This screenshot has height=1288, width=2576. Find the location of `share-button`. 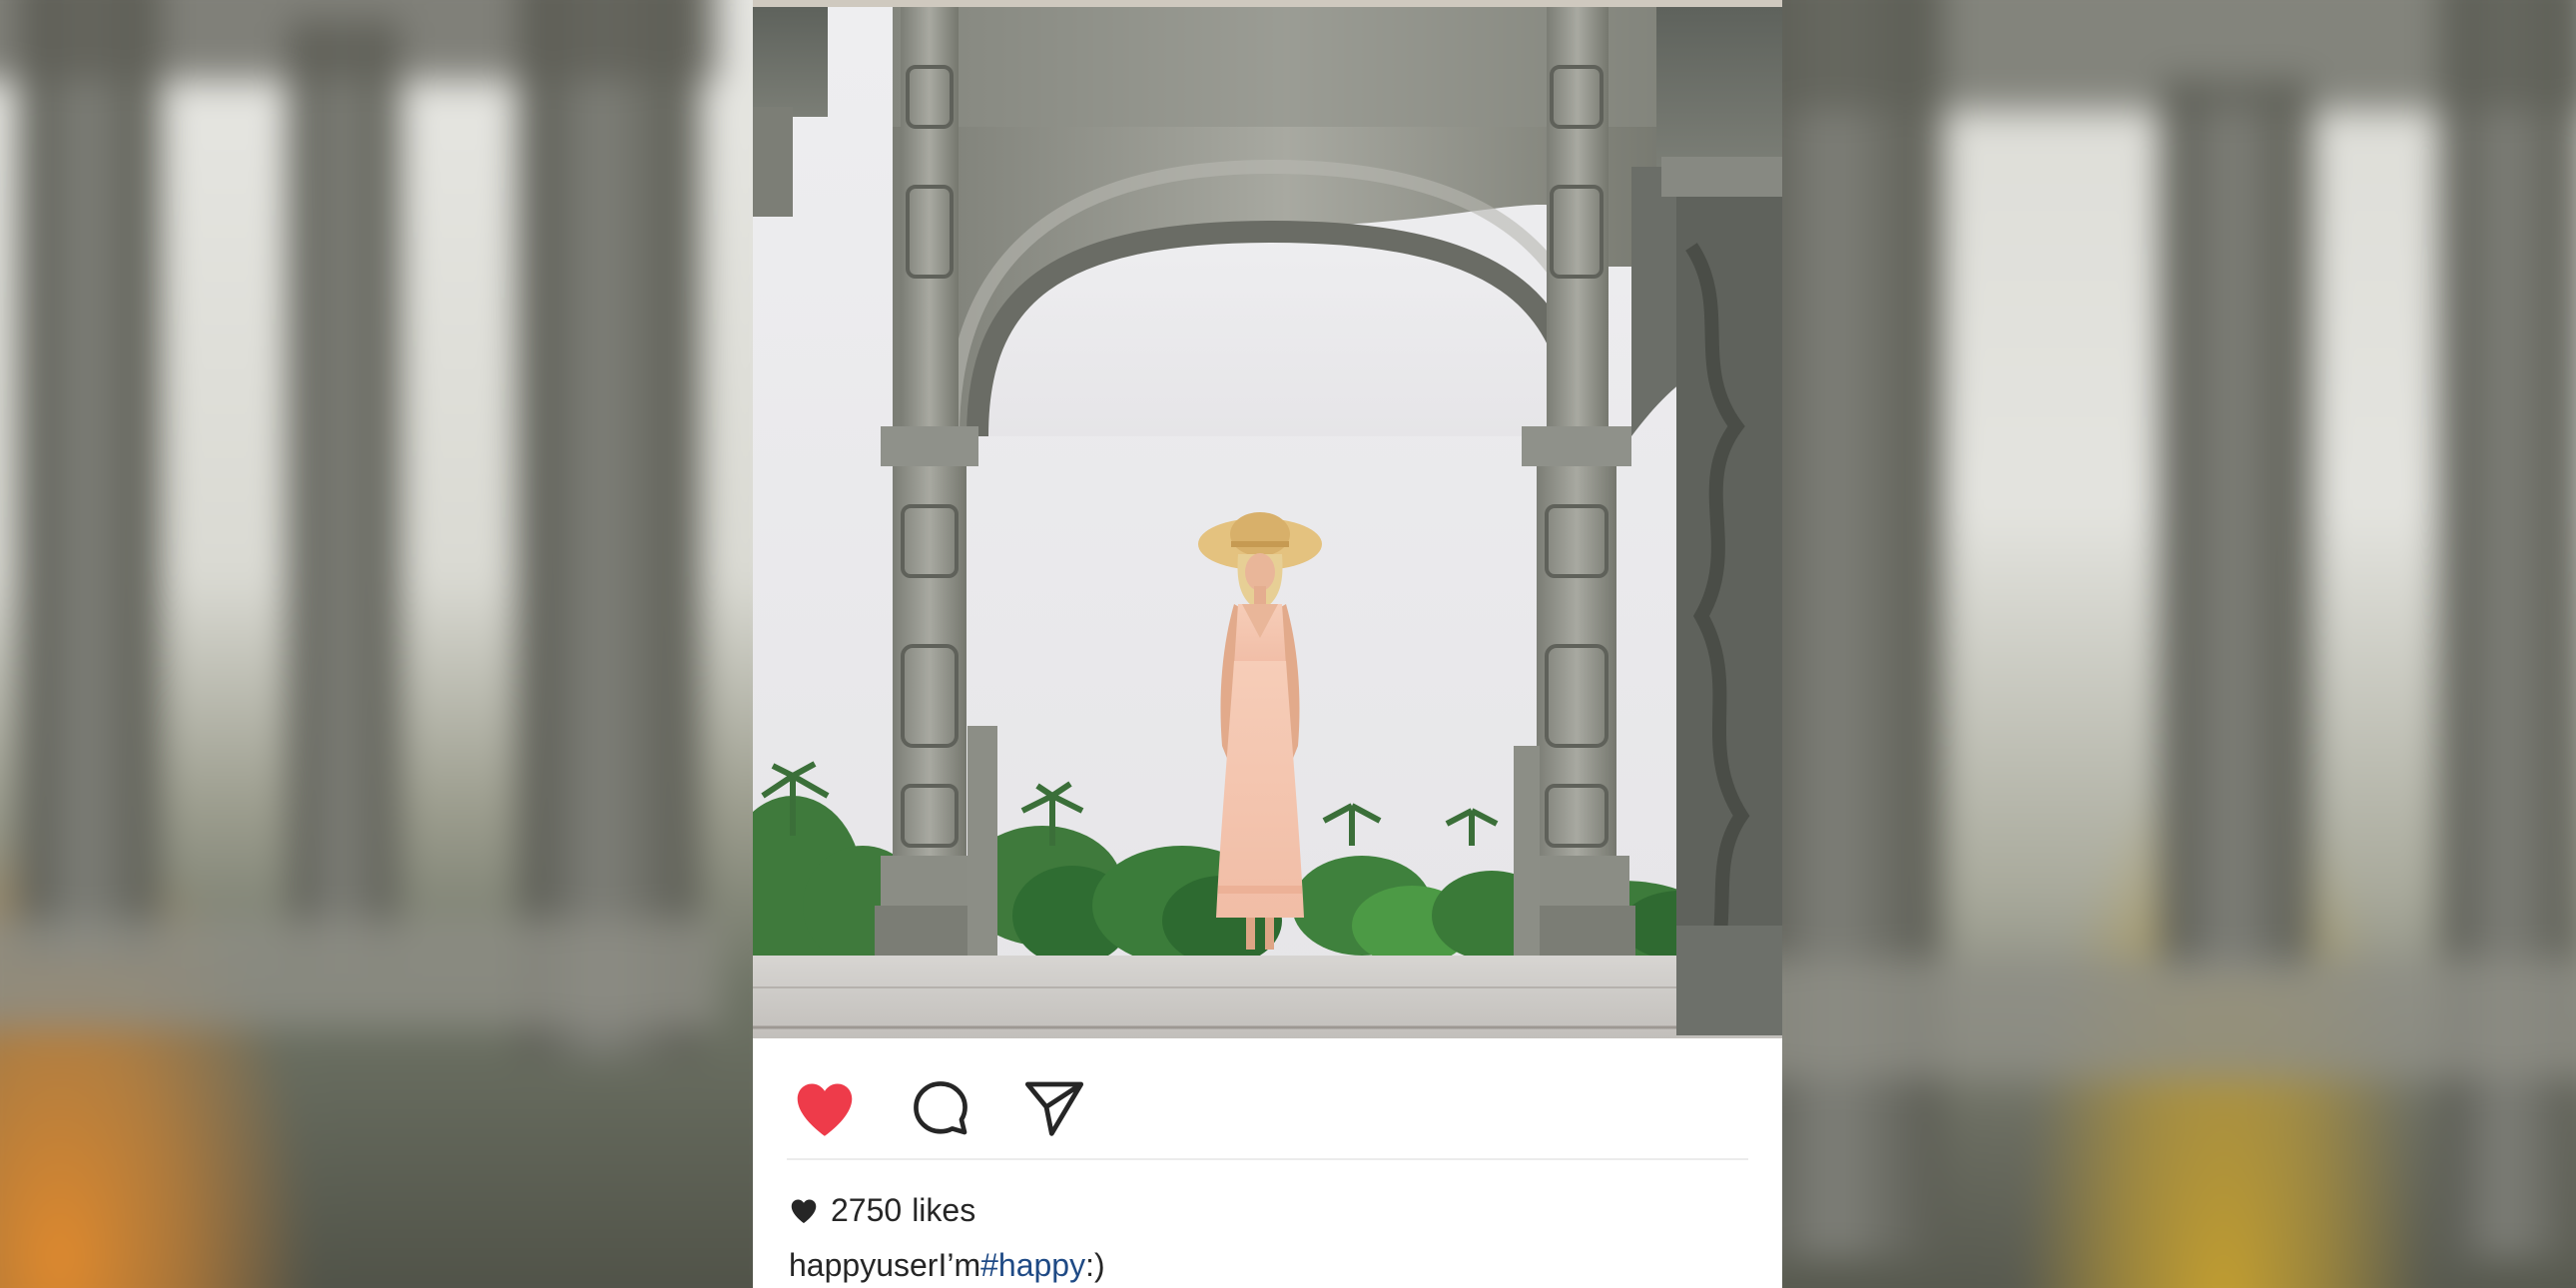

share-button is located at coordinates (1054, 1108).